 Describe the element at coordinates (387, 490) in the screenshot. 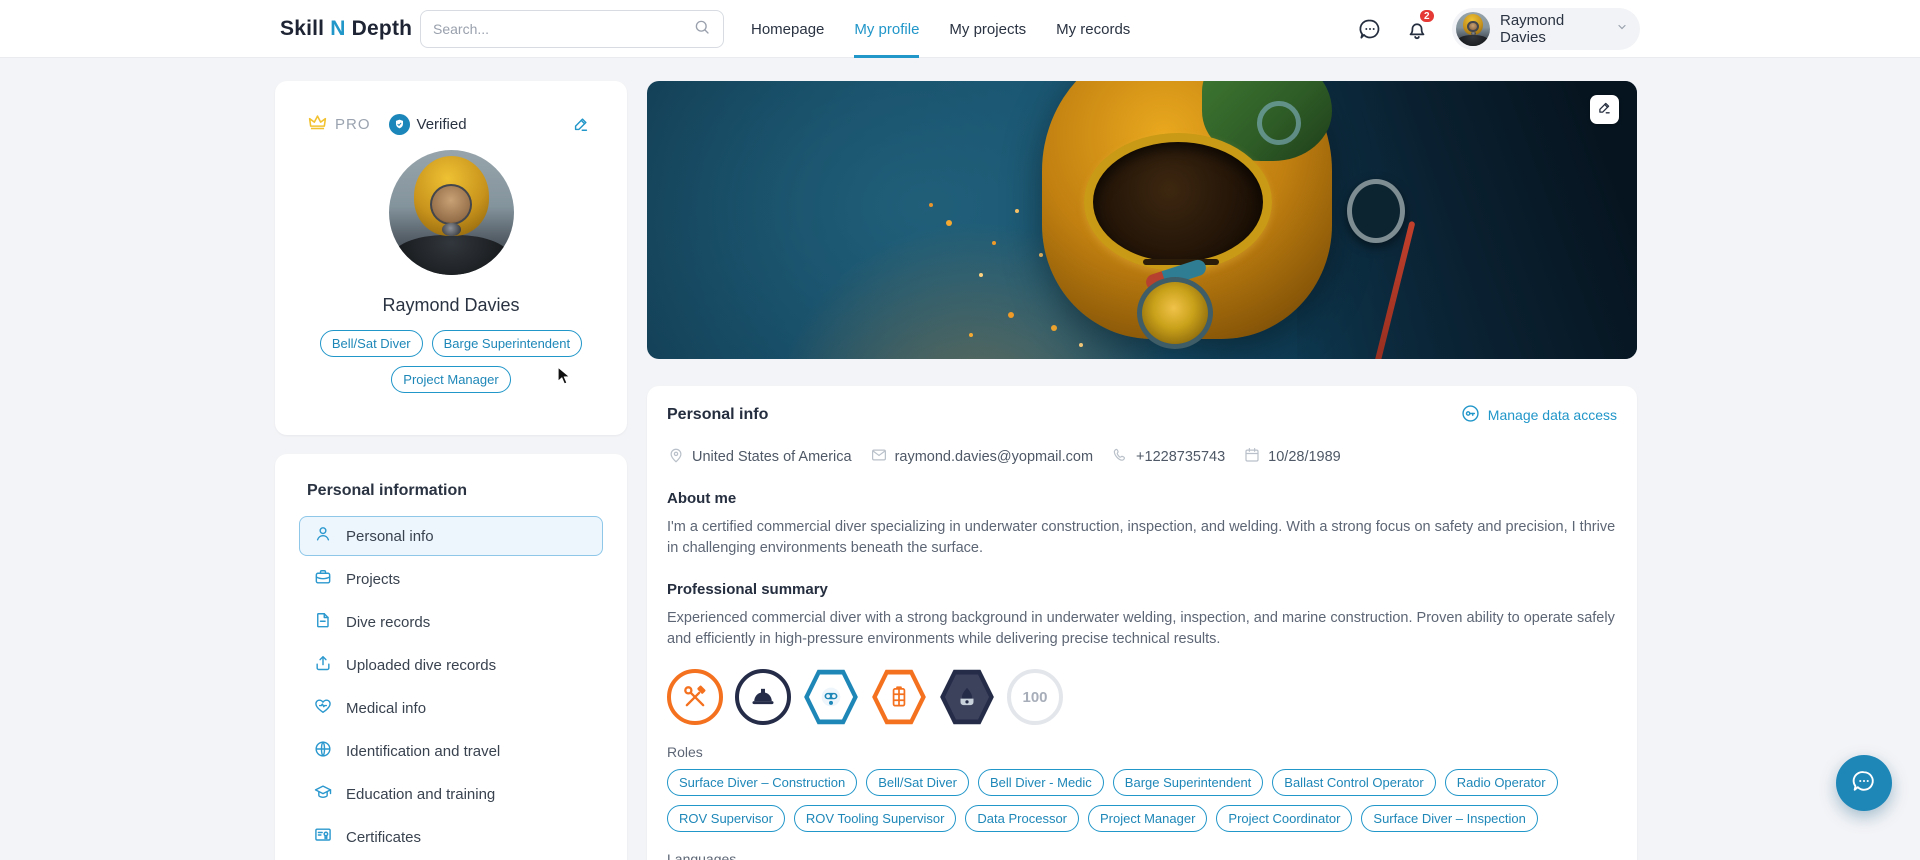

I see `menu-title: Personal information` at that location.